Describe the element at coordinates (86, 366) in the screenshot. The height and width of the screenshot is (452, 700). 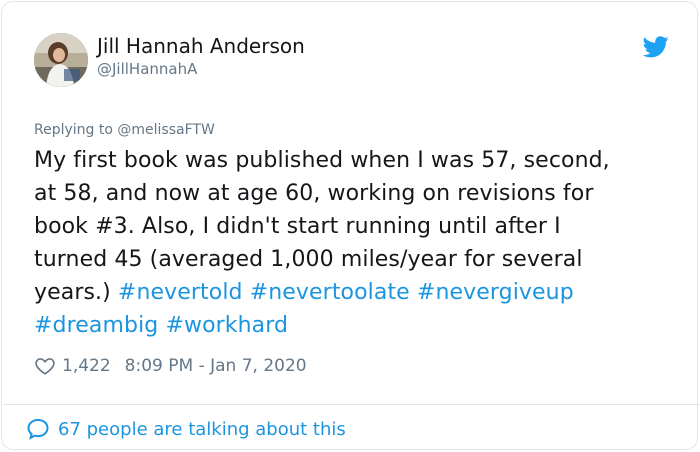
I see `like-count: 1,422` at that location.